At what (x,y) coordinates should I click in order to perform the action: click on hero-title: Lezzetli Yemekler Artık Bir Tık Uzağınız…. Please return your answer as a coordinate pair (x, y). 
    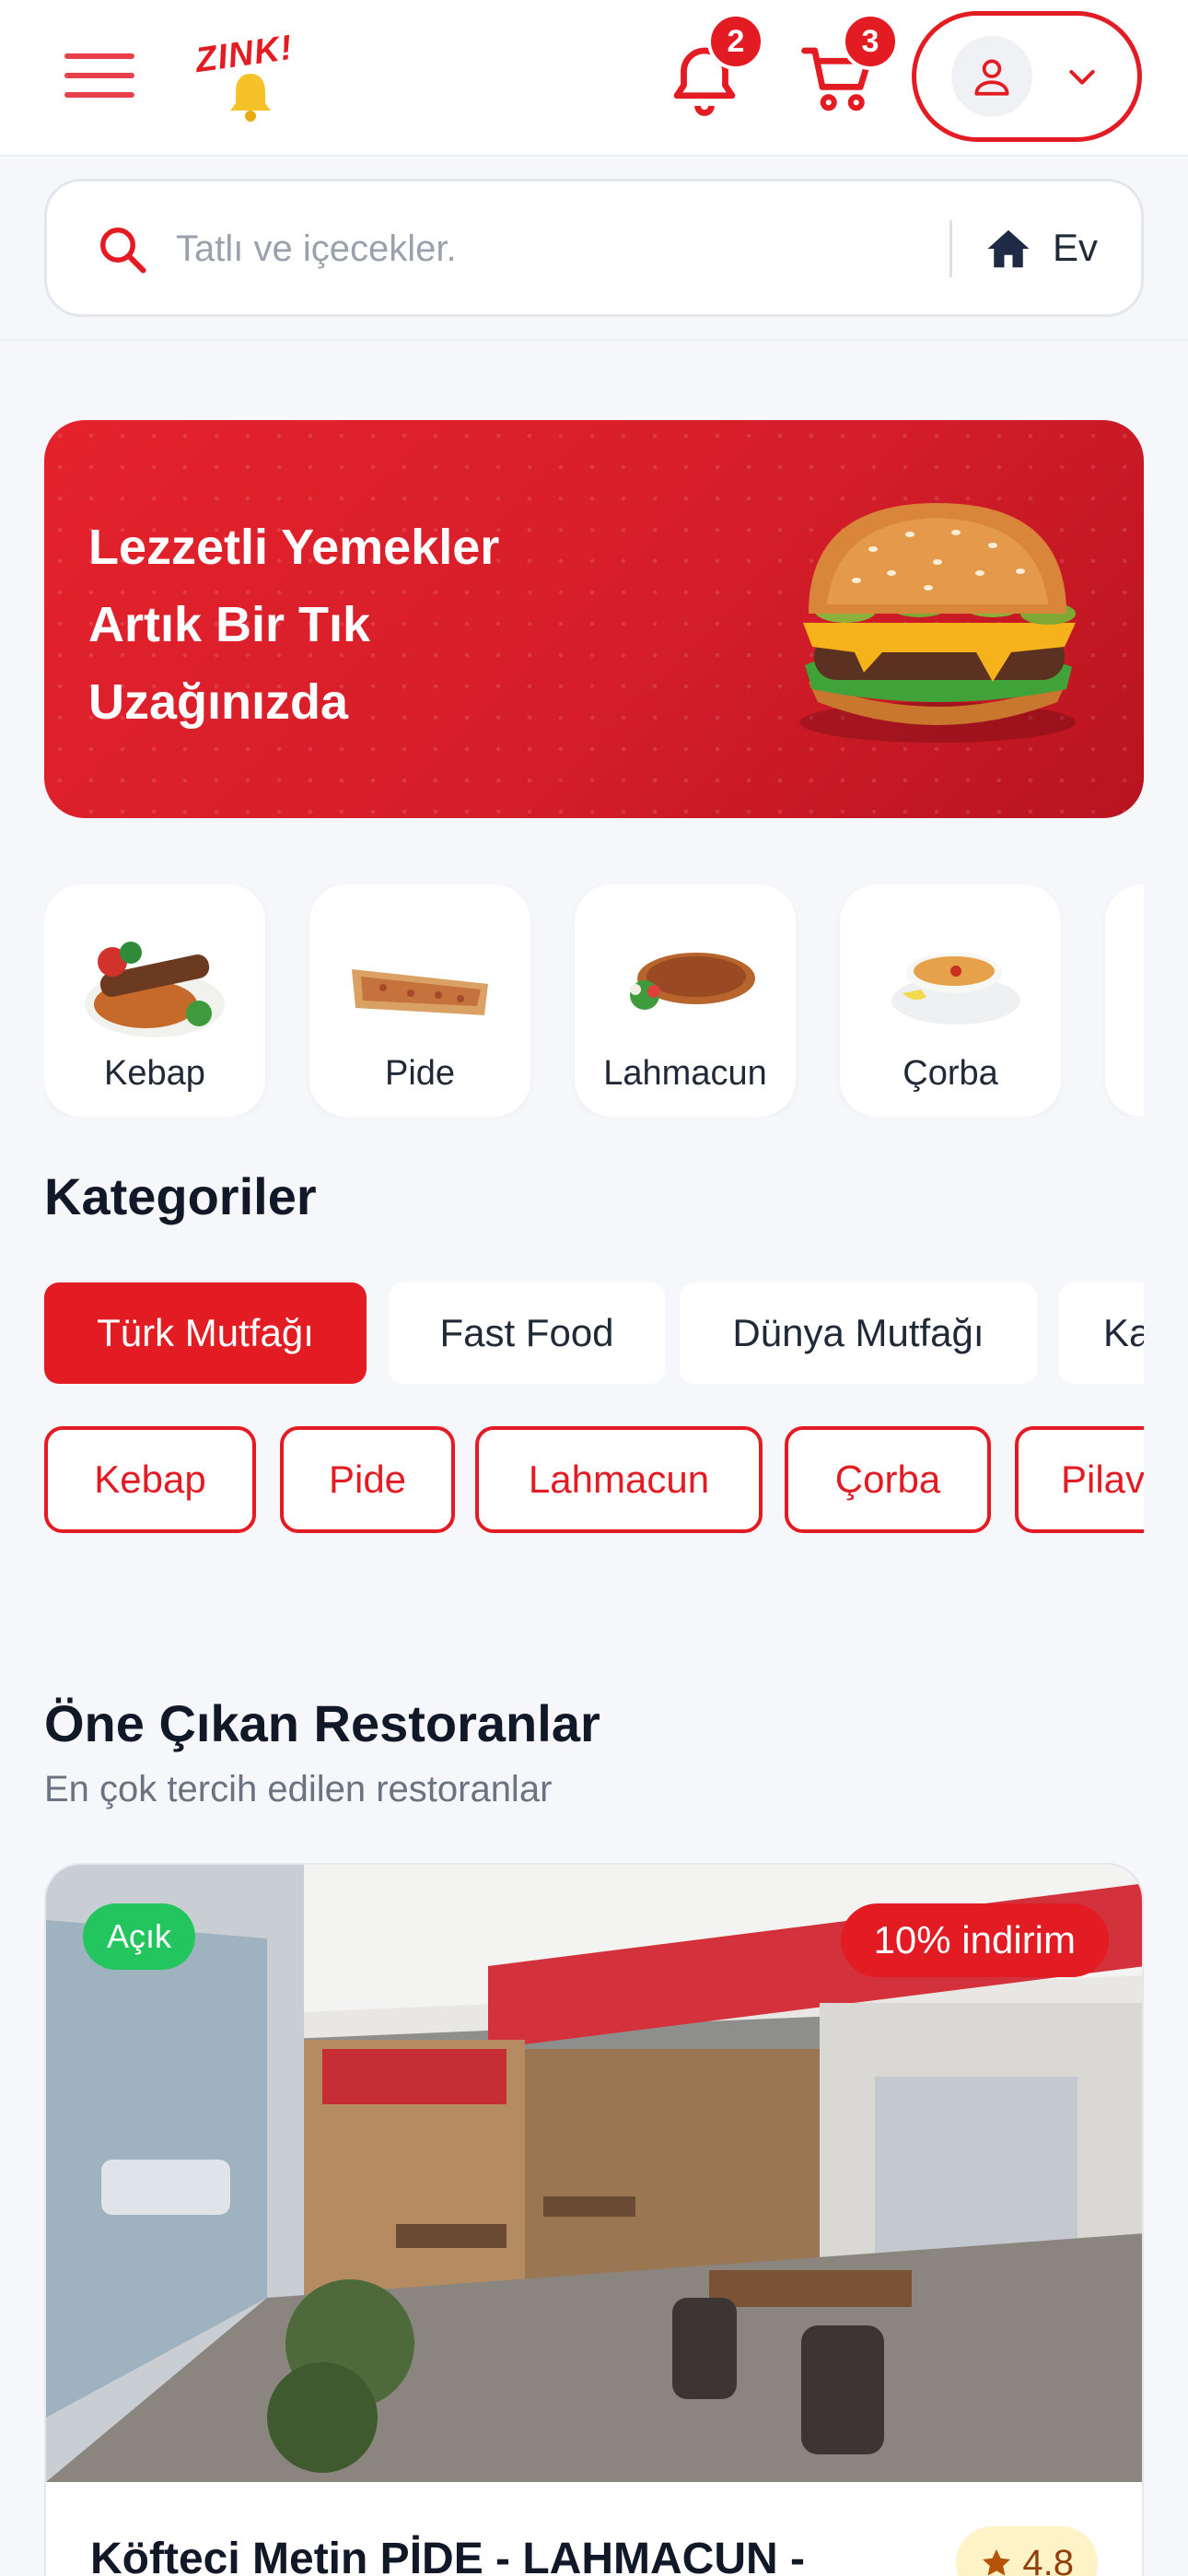
    Looking at the image, I should click on (294, 625).